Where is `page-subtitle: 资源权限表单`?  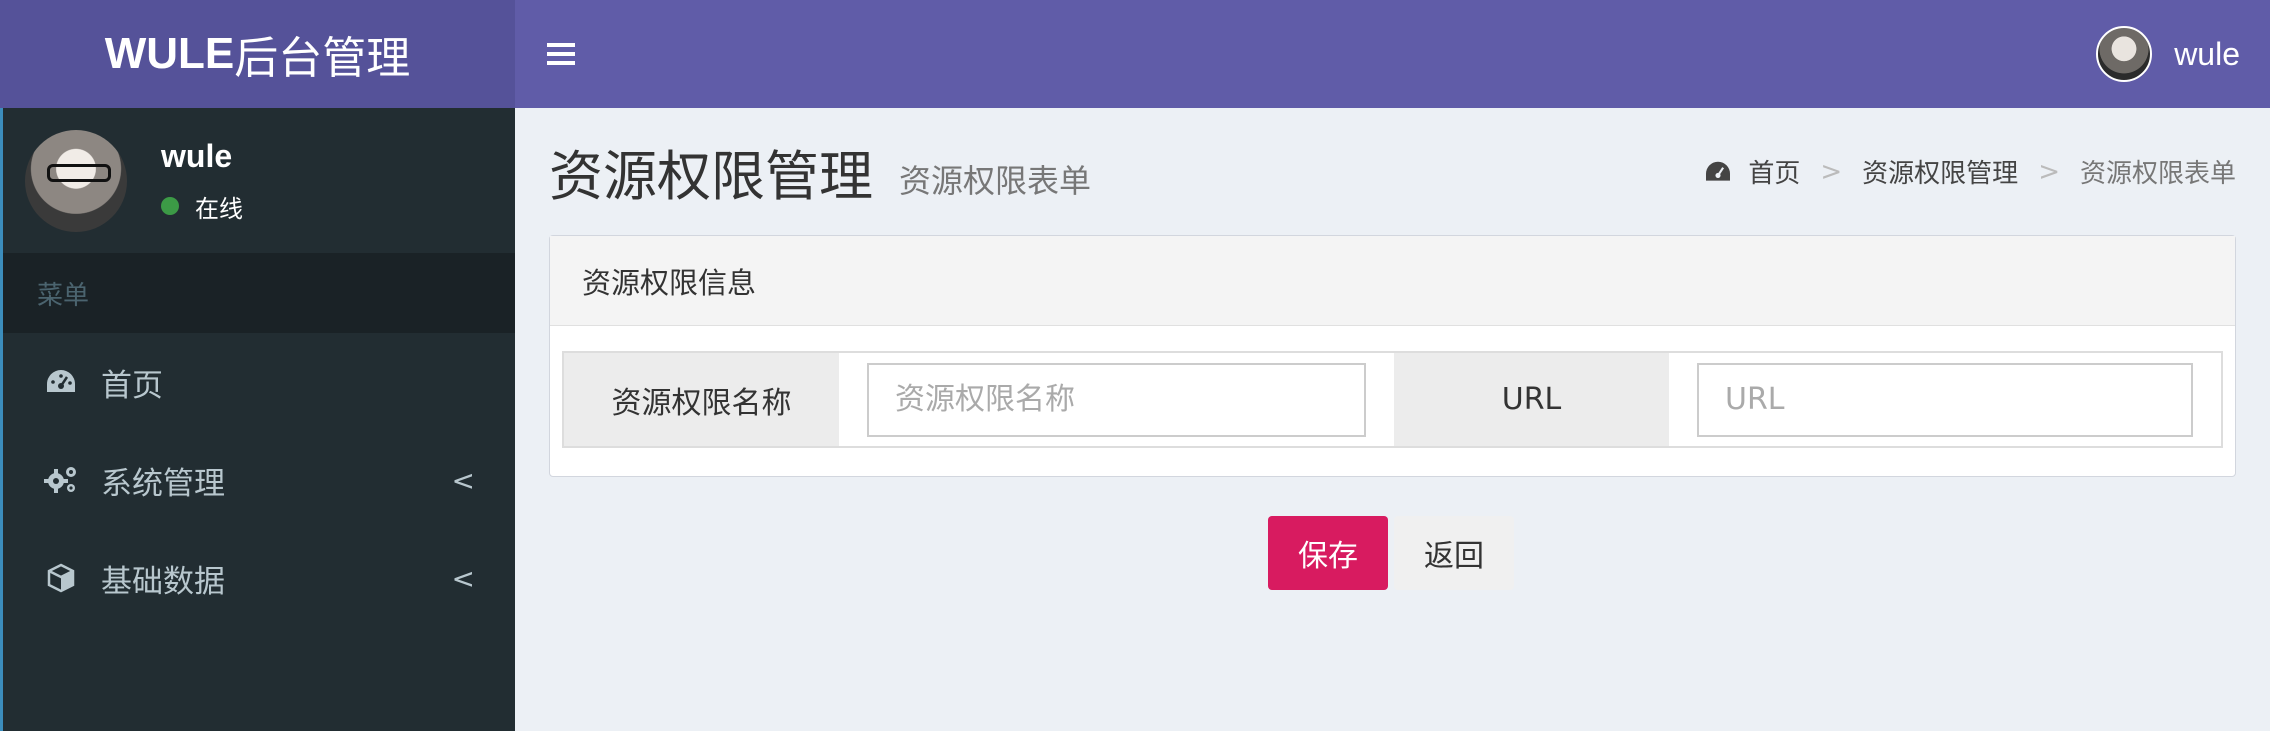 page-subtitle: 资源权限表单 is located at coordinates (995, 180).